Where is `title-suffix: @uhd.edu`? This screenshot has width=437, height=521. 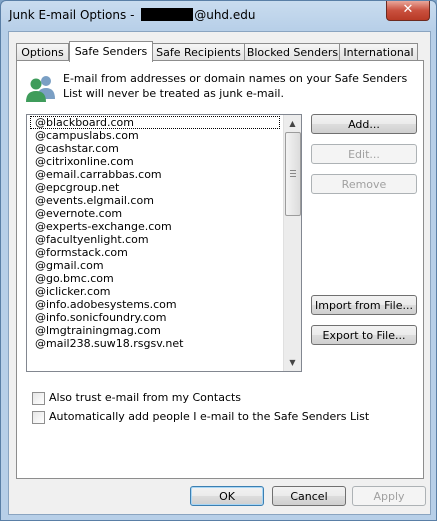
title-suffix: @uhd.edu is located at coordinates (225, 15).